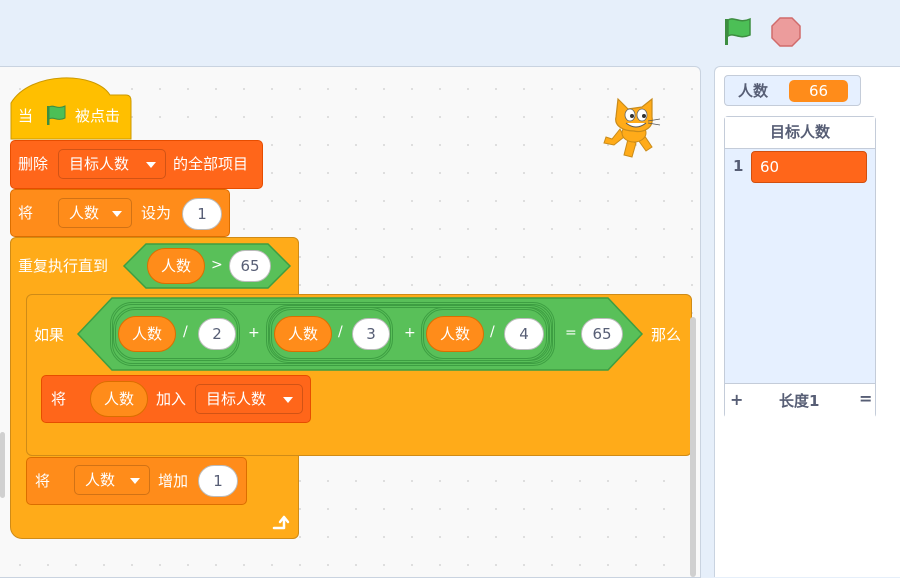  Describe the element at coordinates (736, 399) in the screenshot. I see `add-item-button: +` at that location.